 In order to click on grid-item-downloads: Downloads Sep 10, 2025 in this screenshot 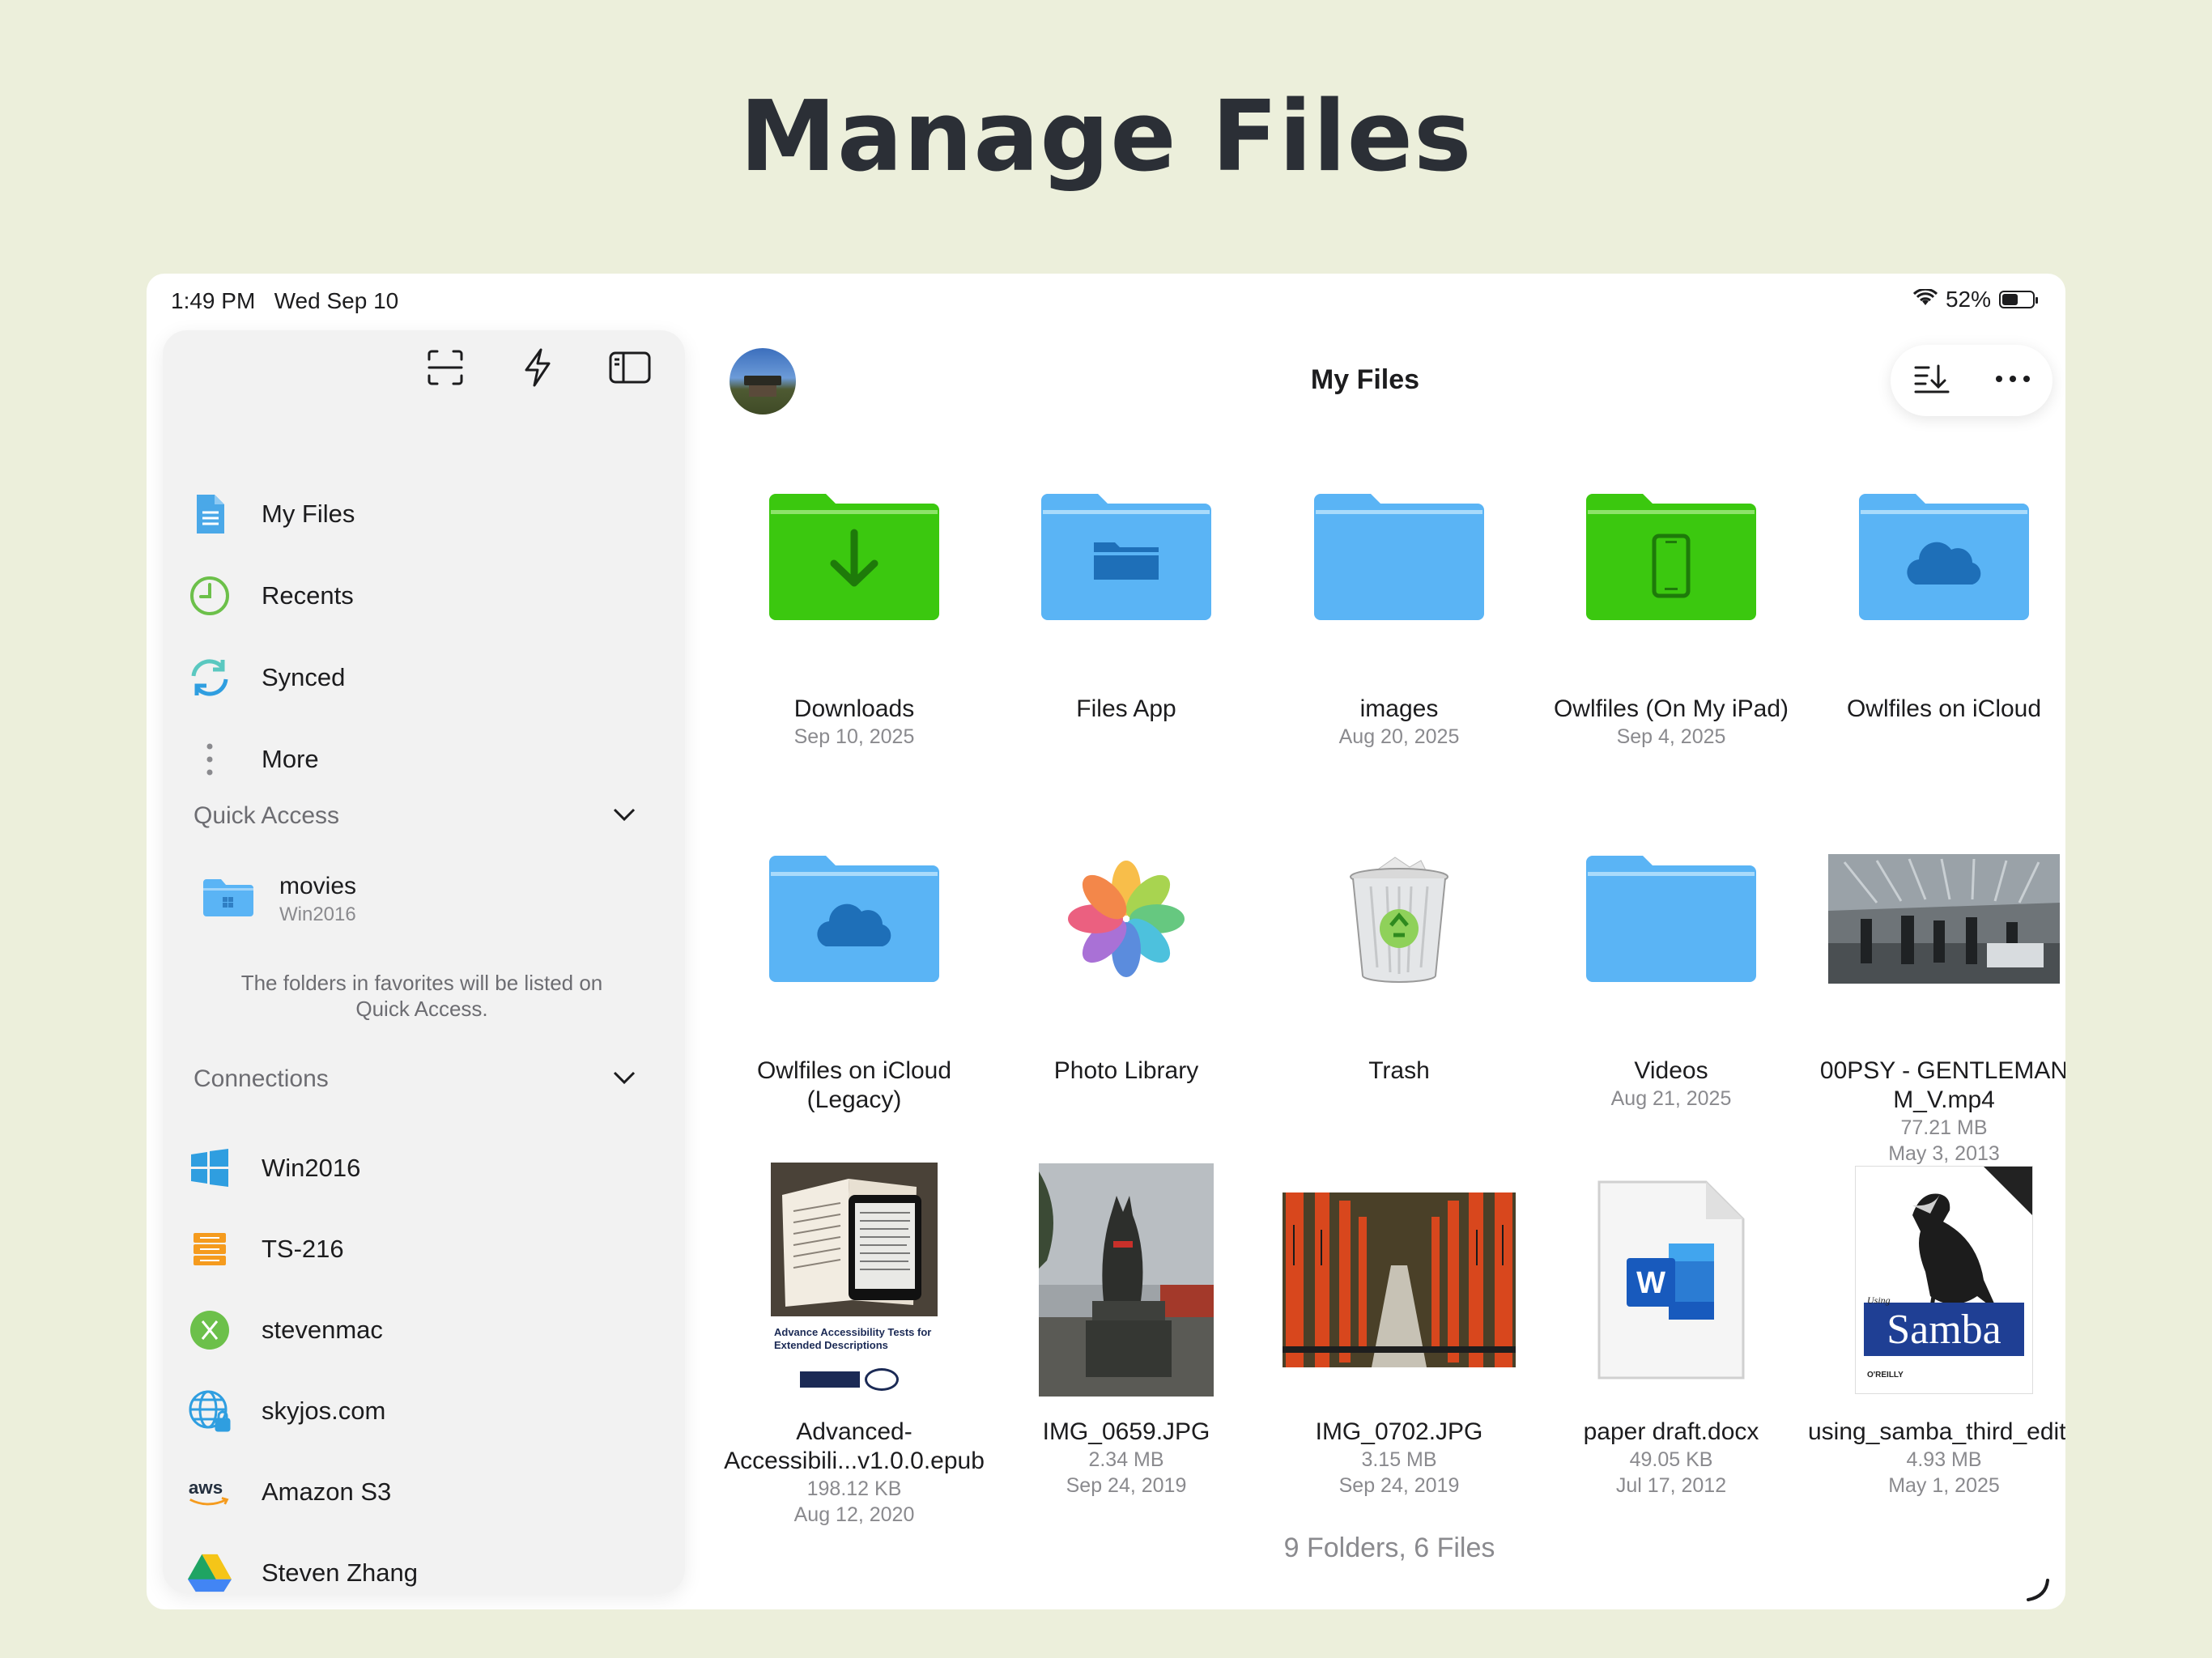, I will do `click(854, 593)`.